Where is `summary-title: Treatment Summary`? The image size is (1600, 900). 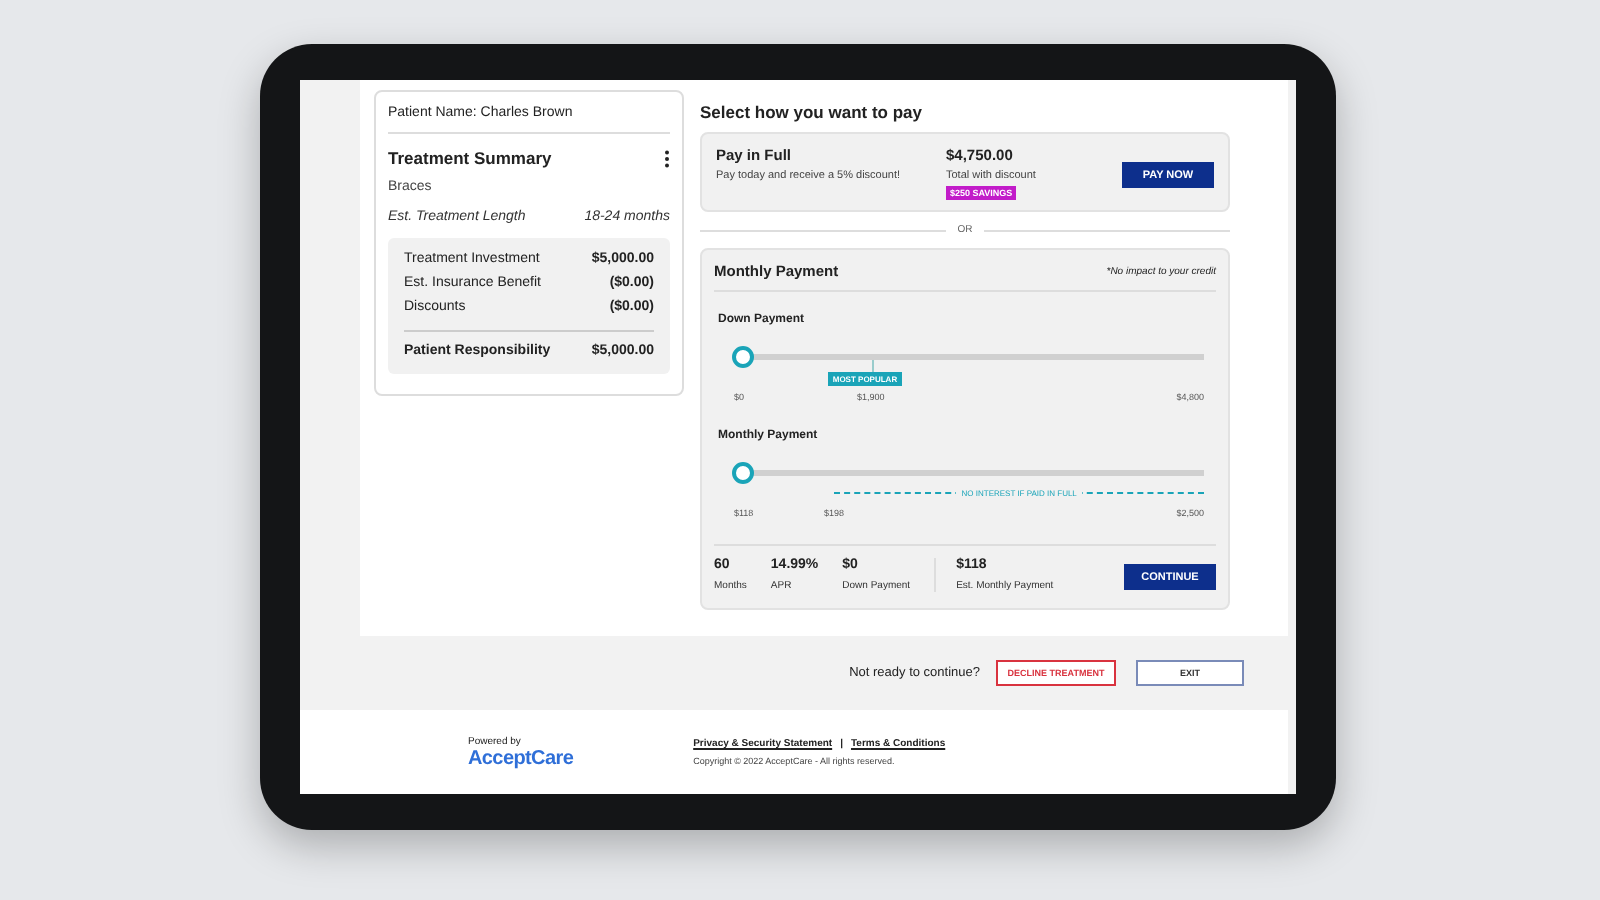
summary-title: Treatment Summary is located at coordinates (470, 158).